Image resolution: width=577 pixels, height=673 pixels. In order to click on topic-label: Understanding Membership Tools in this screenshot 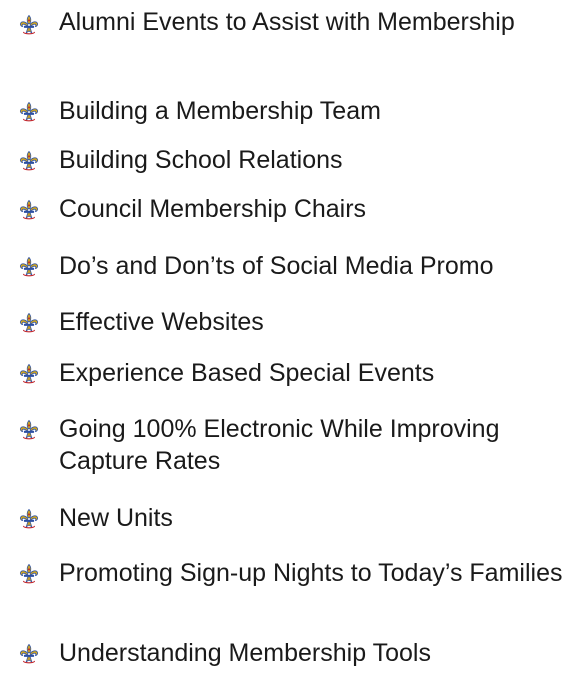, I will do `click(245, 653)`.